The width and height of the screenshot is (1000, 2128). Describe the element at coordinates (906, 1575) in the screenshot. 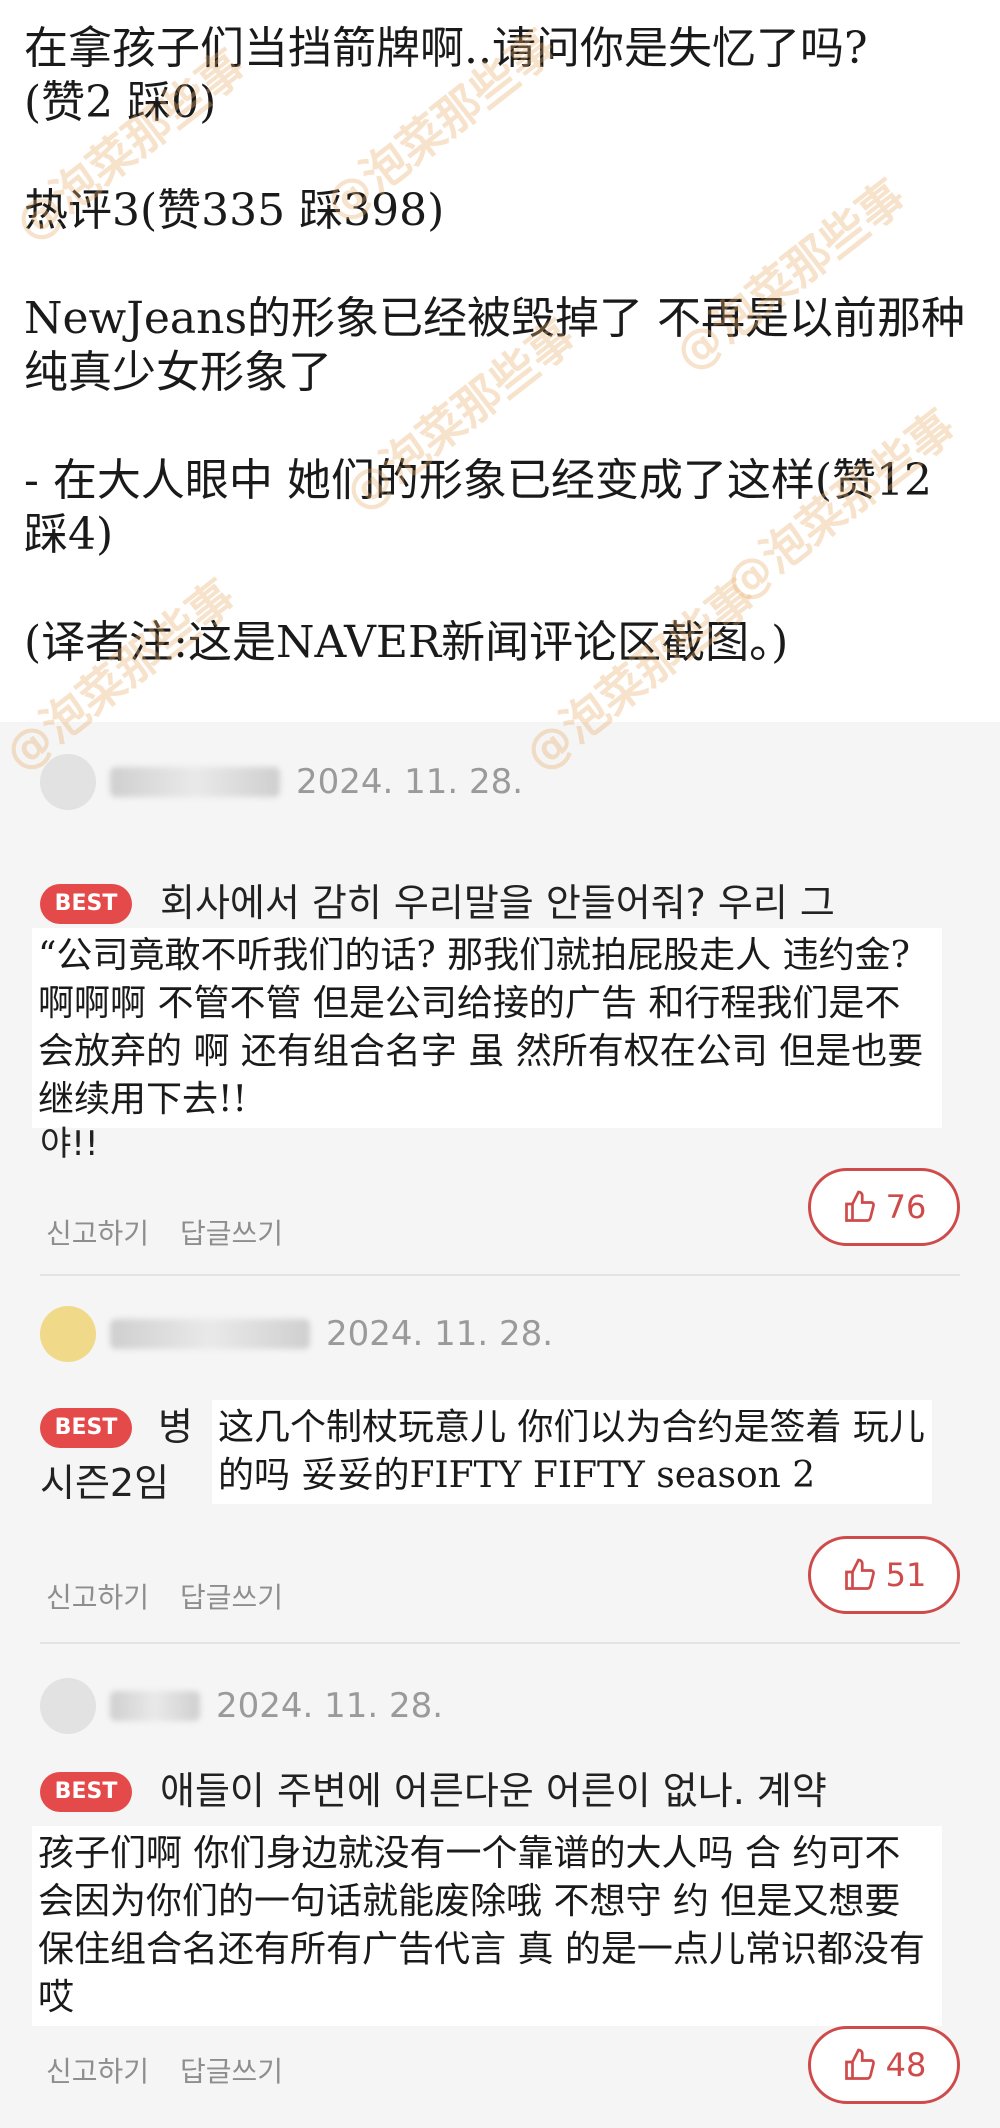

I see `like-count: 51` at that location.